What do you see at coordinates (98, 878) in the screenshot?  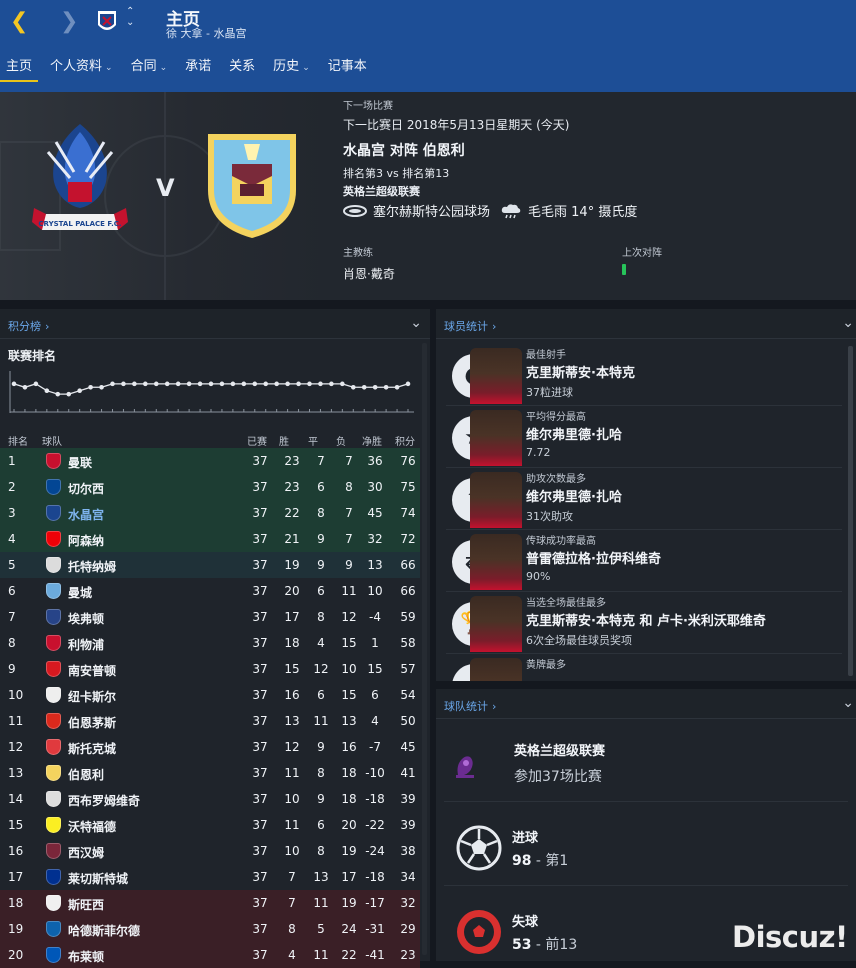 I see `team-name: 莱切斯特城` at bounding box center [98, 878].